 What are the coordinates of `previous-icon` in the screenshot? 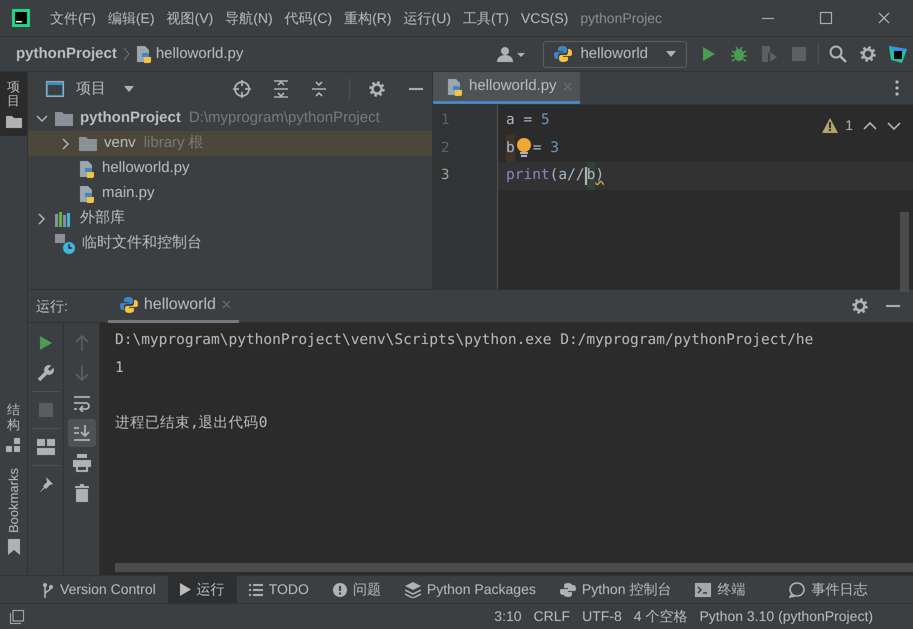 It's located at (870, 125).